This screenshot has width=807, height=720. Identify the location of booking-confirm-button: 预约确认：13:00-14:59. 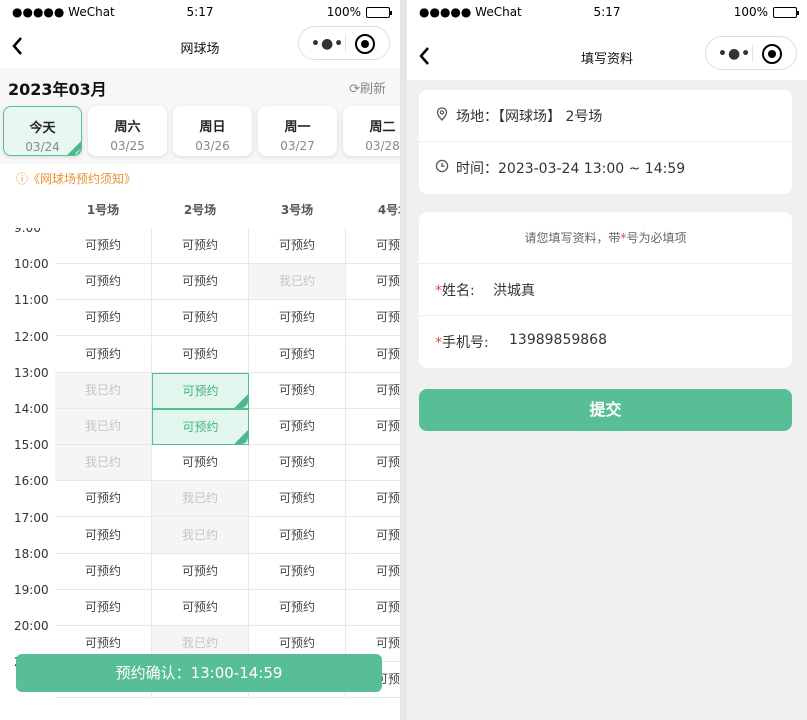
(199, 673).